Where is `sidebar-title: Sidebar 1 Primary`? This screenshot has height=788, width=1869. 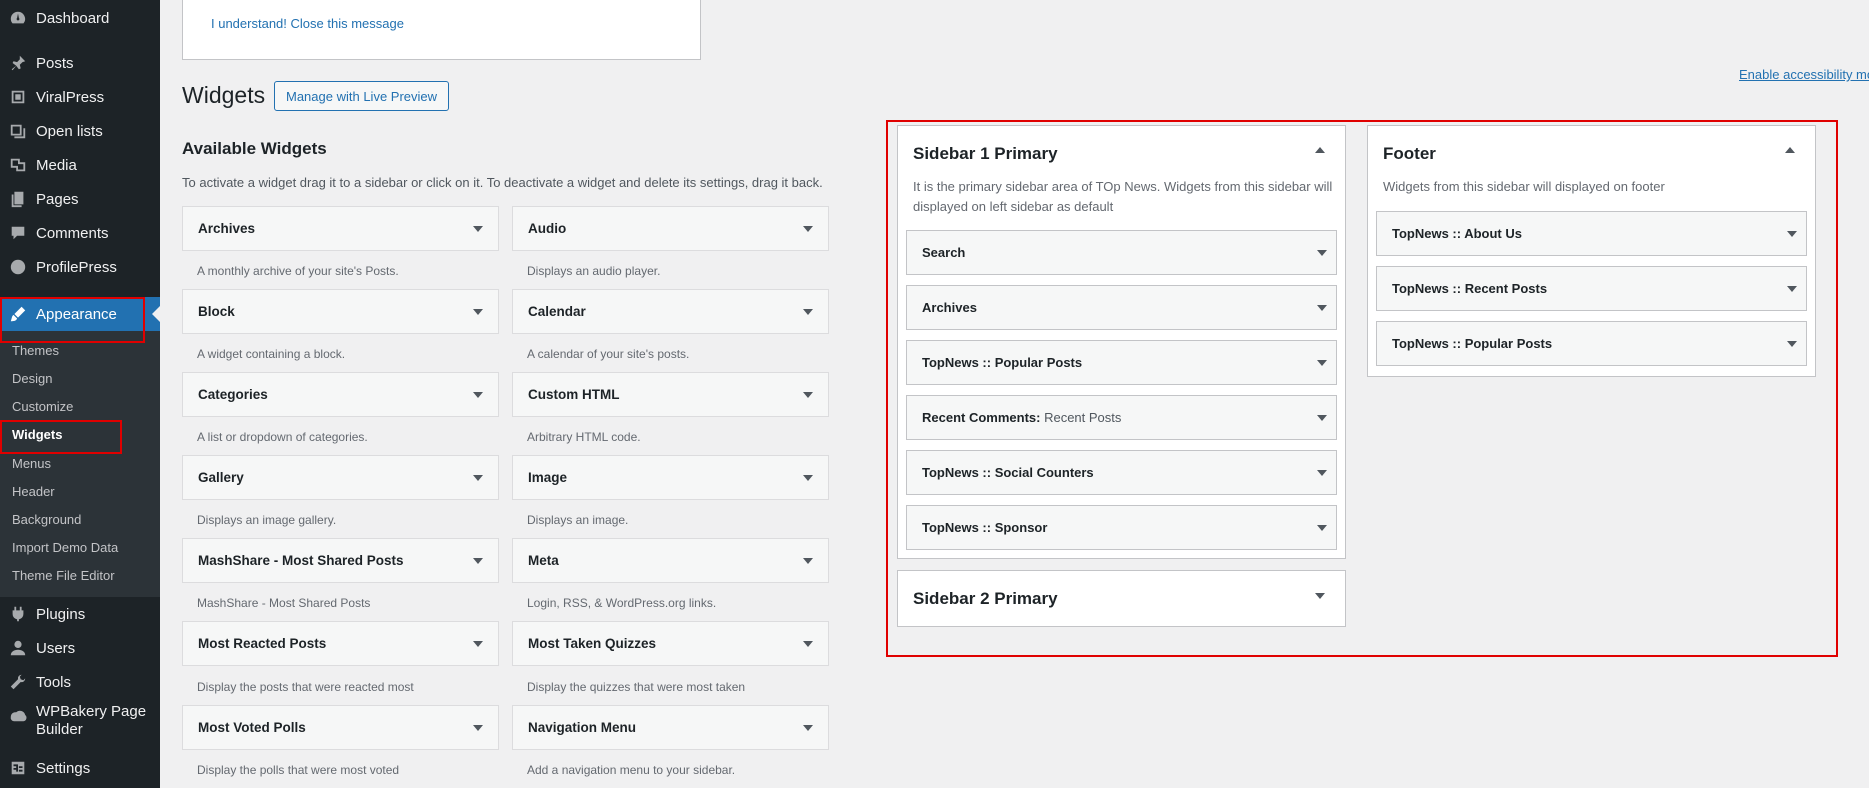
sidebar-title: Sidebar 1 Primary is located at coordinates (985, 154).